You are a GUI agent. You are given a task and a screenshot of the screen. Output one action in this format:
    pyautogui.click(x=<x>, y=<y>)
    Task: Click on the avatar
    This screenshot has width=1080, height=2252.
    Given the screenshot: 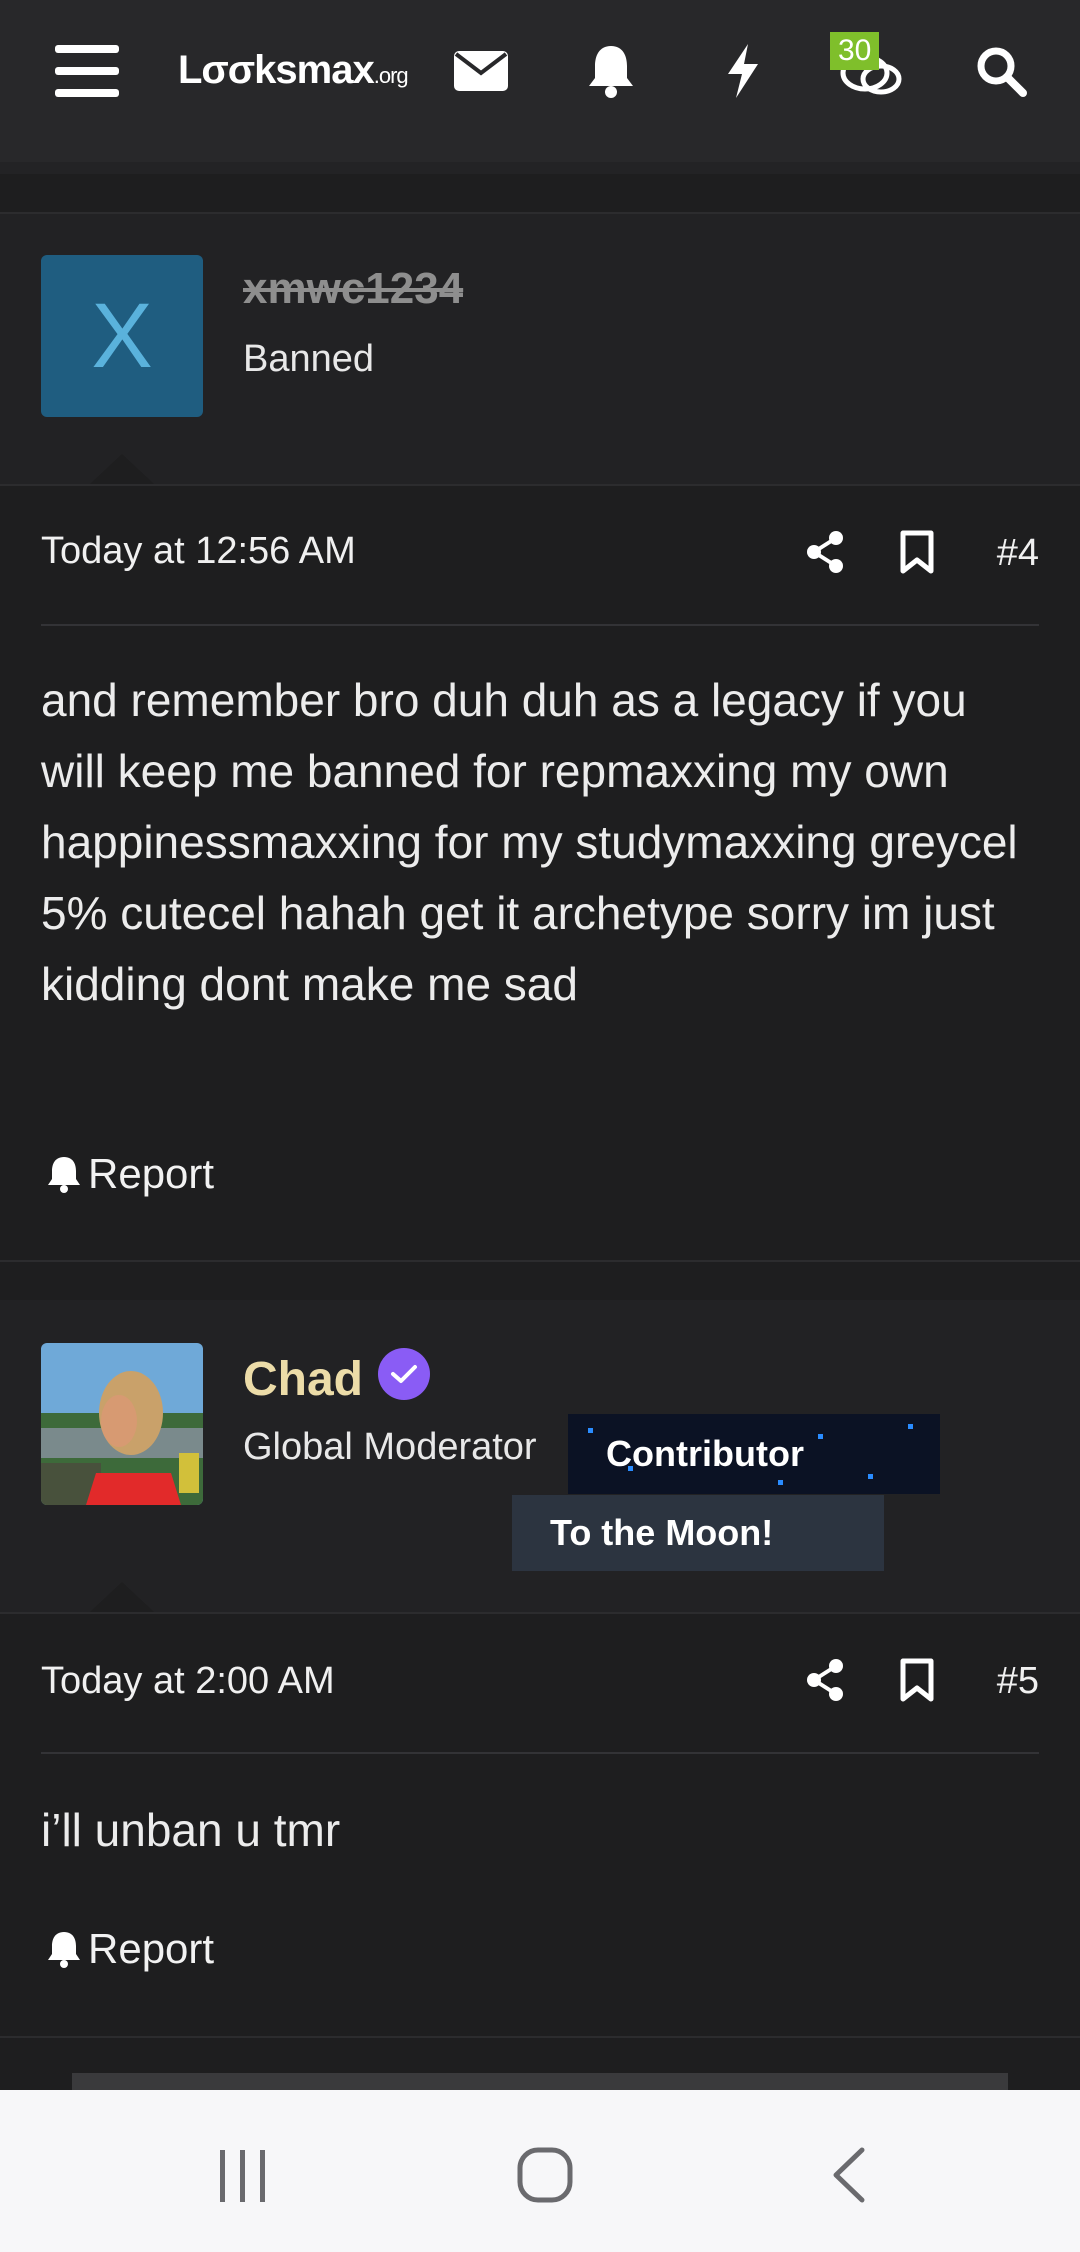 What is the action you would take?
    pyautogui.click(x=122, y=1424)
    